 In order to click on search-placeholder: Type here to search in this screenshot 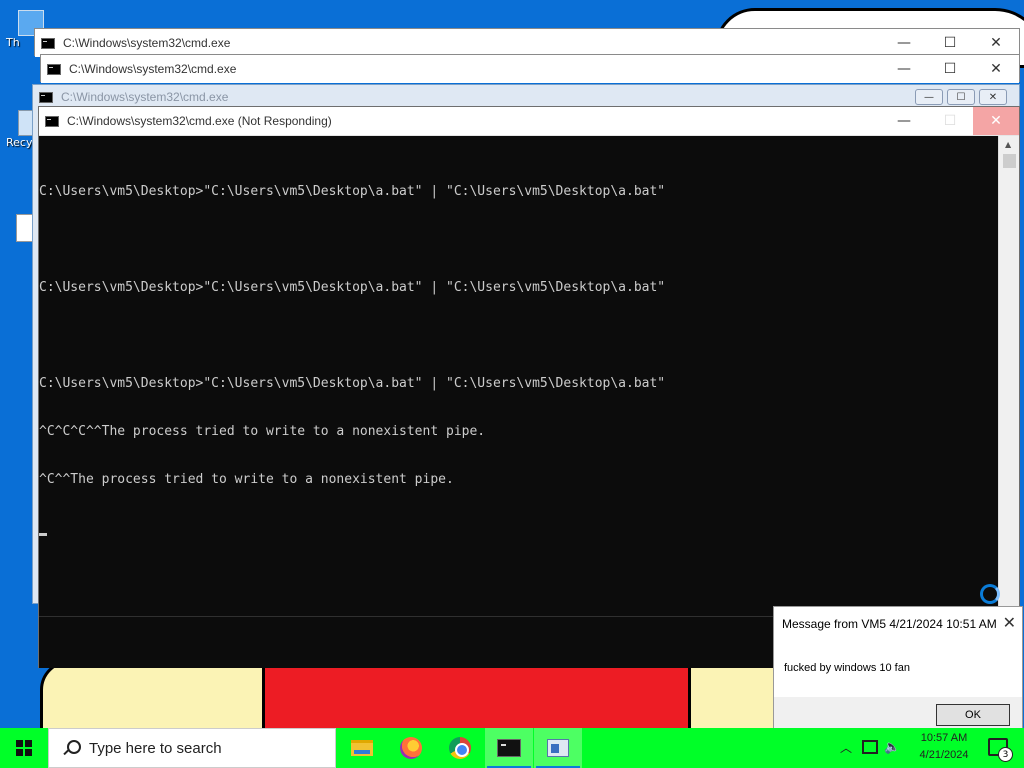, I will do `click(155, 748)`.